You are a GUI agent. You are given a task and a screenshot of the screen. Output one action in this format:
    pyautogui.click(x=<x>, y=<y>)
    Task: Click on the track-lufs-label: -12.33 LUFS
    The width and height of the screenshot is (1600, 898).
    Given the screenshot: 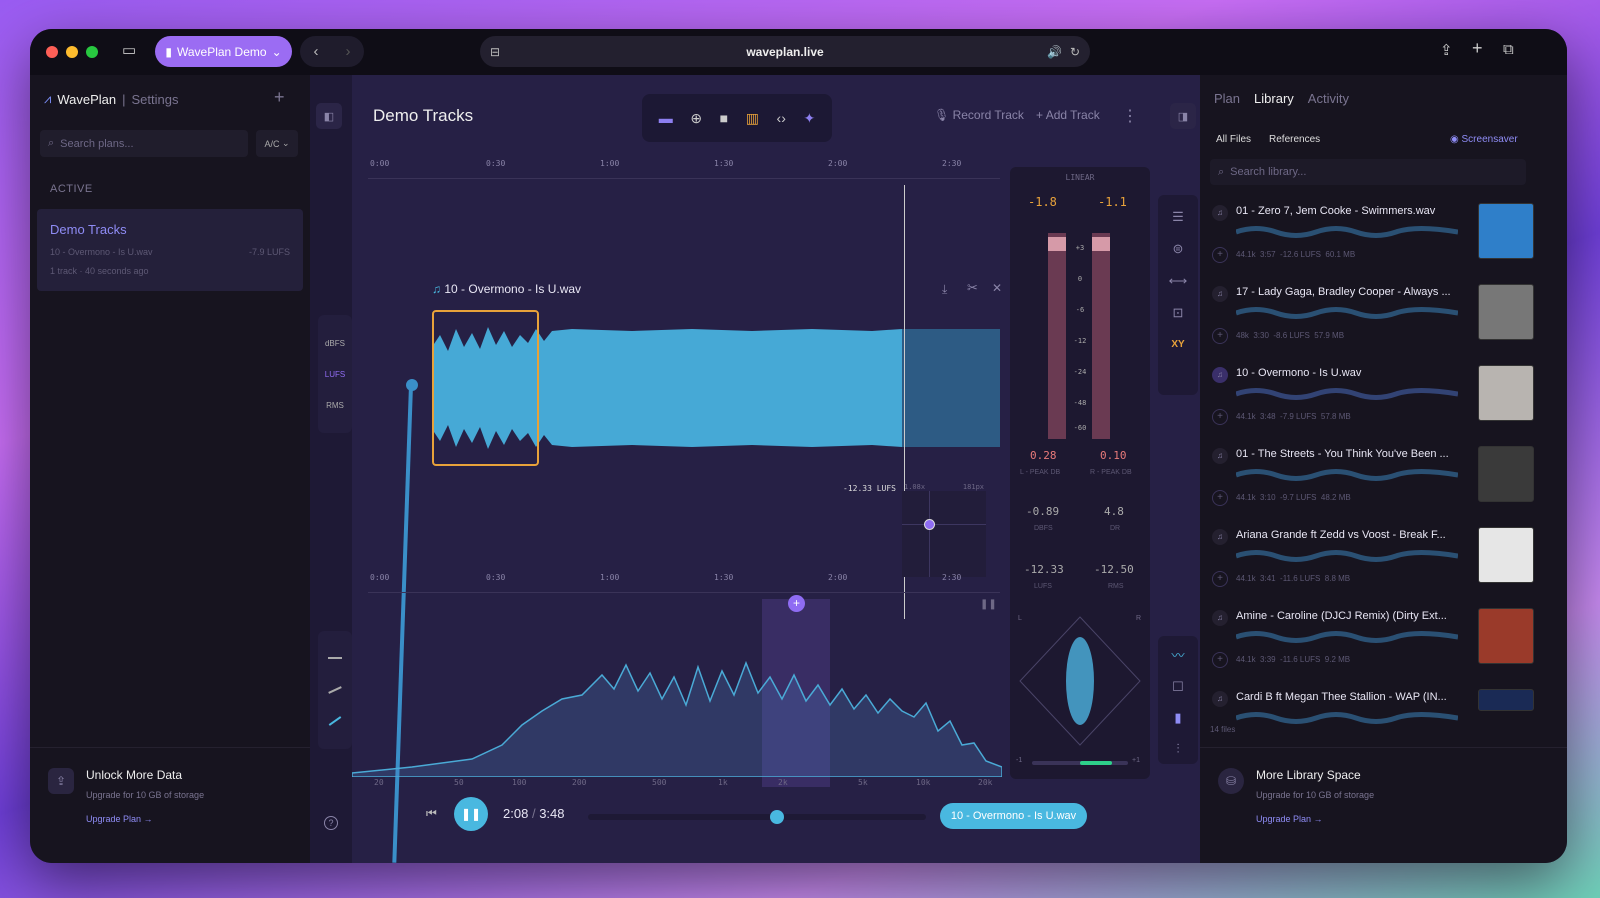 What is the action you would take?
    pyautogui.click(x=869, y=488)
    